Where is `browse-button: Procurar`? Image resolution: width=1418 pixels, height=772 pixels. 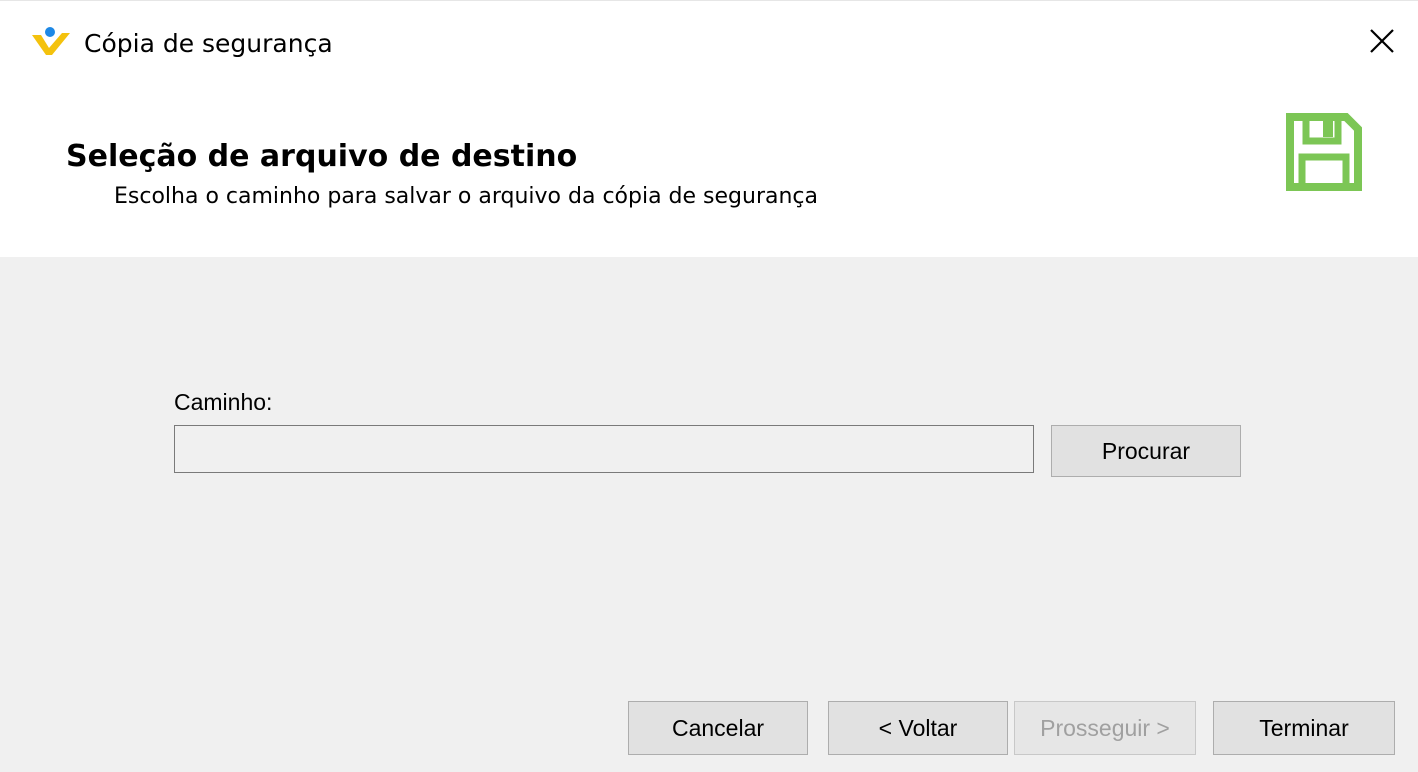
browse-button: Procurar is located at coordinates (1146, 451).